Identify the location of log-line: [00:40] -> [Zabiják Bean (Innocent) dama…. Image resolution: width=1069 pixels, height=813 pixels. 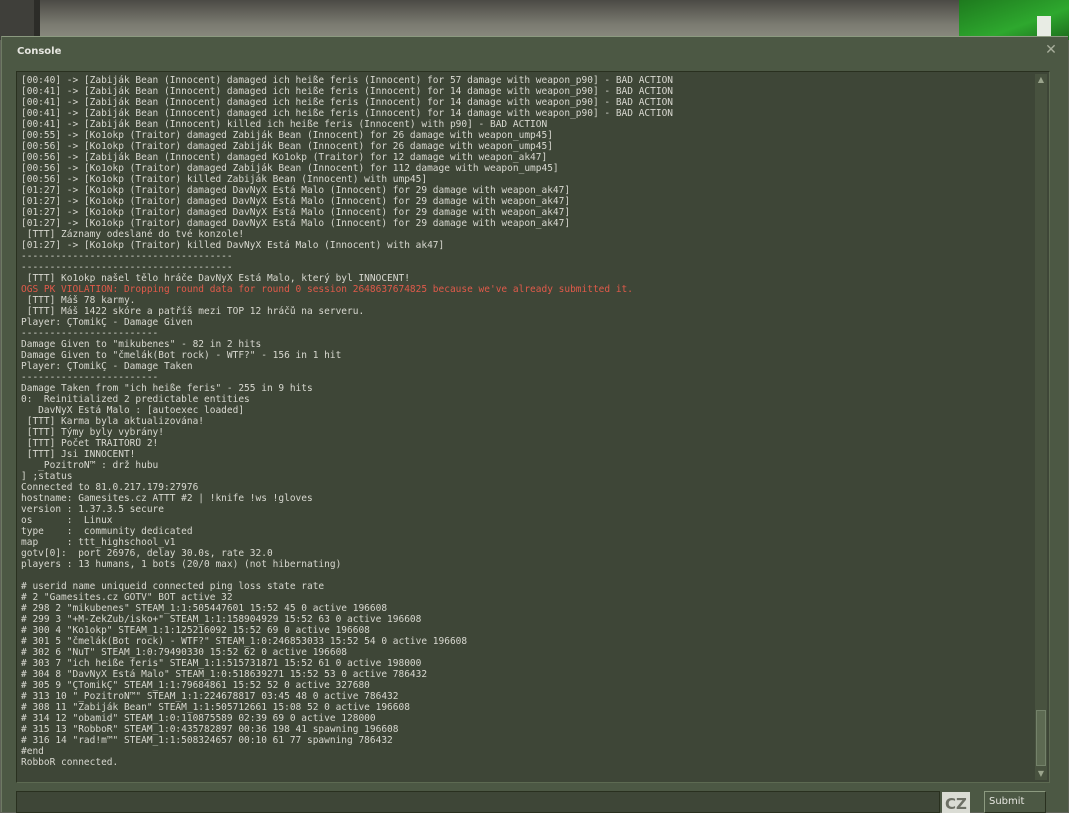
(347, 80).